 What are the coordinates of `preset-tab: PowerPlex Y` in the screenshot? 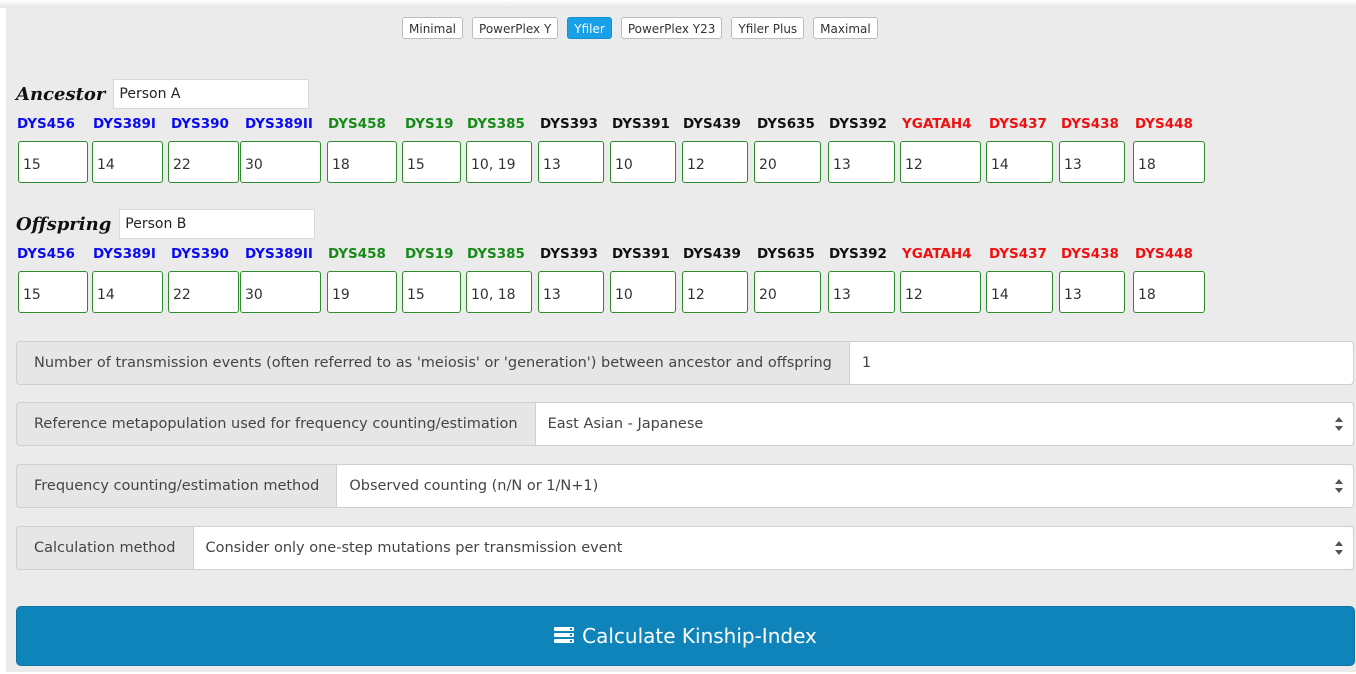 It's located at (515, 28).